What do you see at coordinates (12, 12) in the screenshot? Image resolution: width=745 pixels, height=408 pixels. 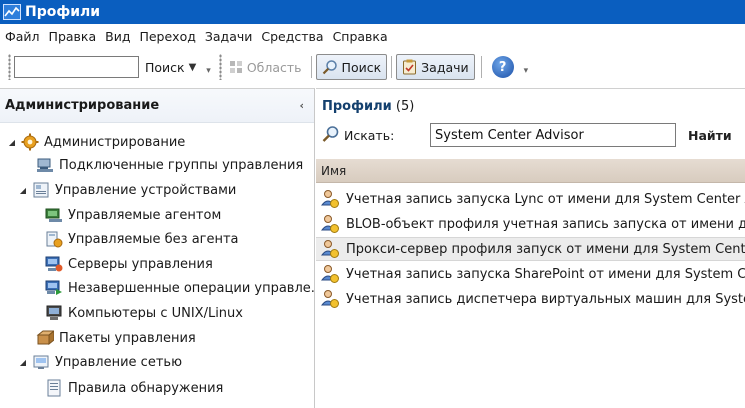 I see `app-icon` at bounding box center [12, 12].